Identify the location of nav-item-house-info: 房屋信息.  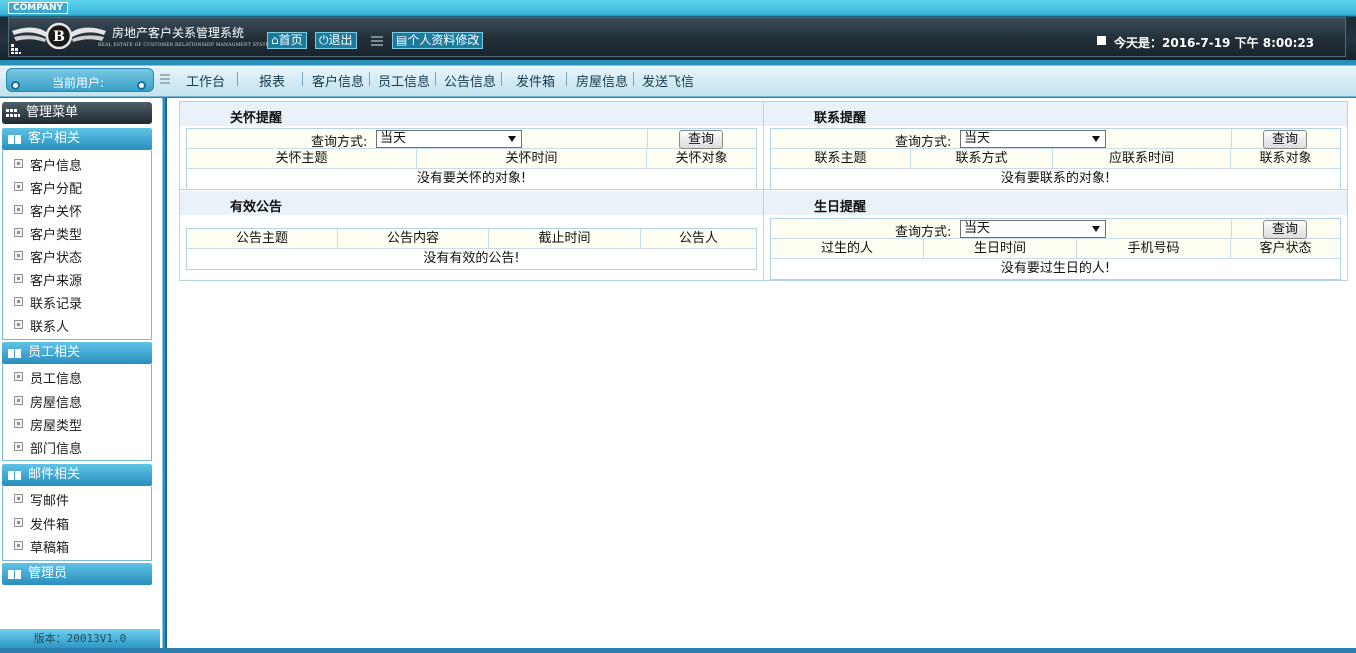
(602, 80).